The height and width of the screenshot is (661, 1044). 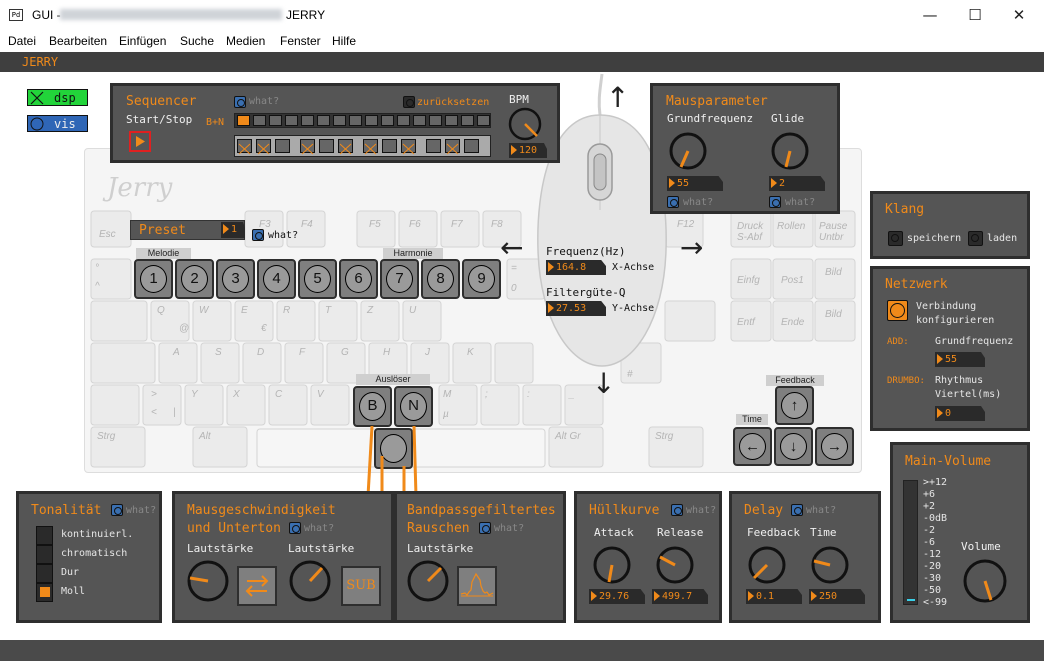 I want to click on delay-feedback-knob, so click(x=767, y=565).